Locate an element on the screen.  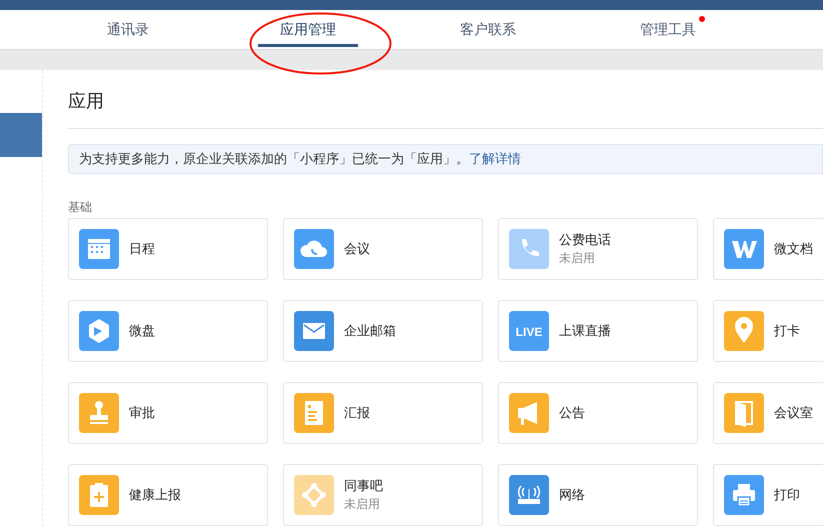
app-card: 打印 is located at coordinates (768, 495).